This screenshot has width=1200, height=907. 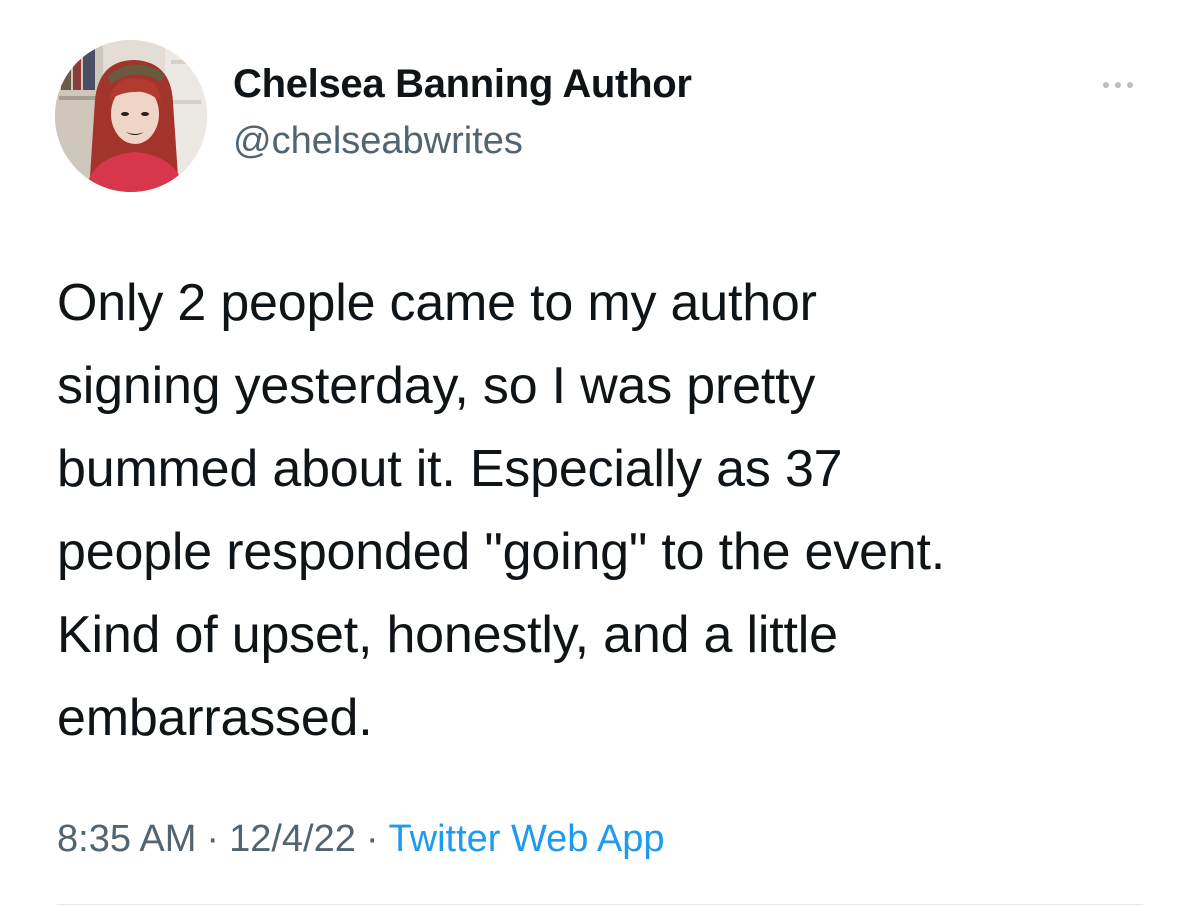 I want to click on tweet-metadata: 8:35 AM · 12/4/22 · Twitter Web App, so click(x=361, y=839).